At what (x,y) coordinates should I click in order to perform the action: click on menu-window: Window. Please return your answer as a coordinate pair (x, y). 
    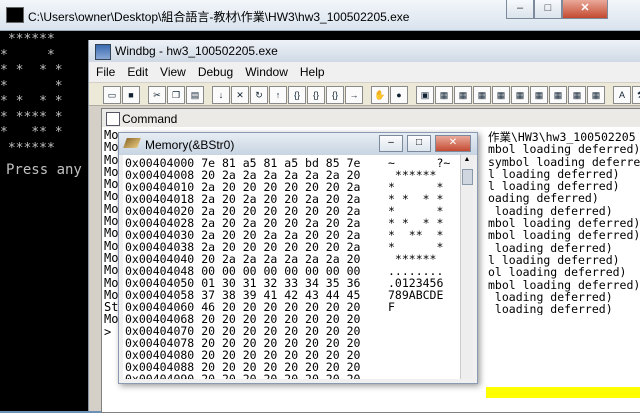
    Looking at the image, I should click on (265, 72).